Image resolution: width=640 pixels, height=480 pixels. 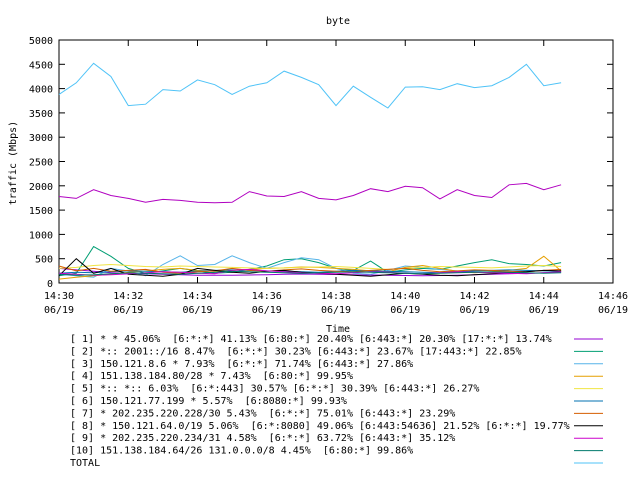 I want to click on chart-title: byte, so click(x=338, y=21).